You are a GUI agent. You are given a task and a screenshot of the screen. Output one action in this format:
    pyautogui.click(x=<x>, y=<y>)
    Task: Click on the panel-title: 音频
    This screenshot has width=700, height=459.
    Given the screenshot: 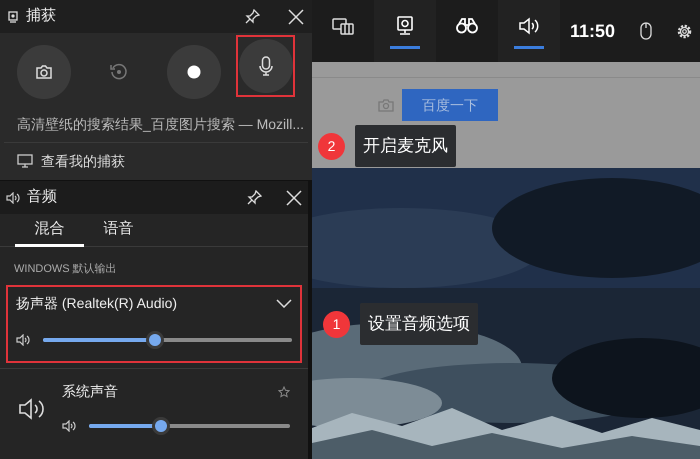 What is the action you would take?
    pyautogui.click(x=42, y=197)
    